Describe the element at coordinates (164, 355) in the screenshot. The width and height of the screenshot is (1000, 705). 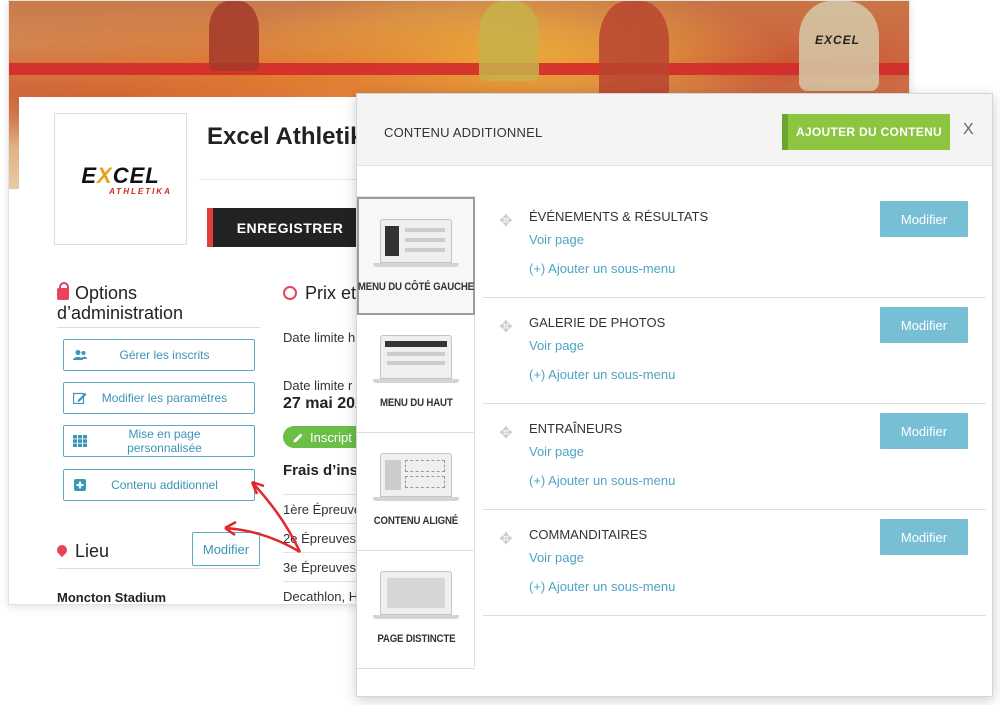
I see `button-label: Gérer les inscrits` at that location.